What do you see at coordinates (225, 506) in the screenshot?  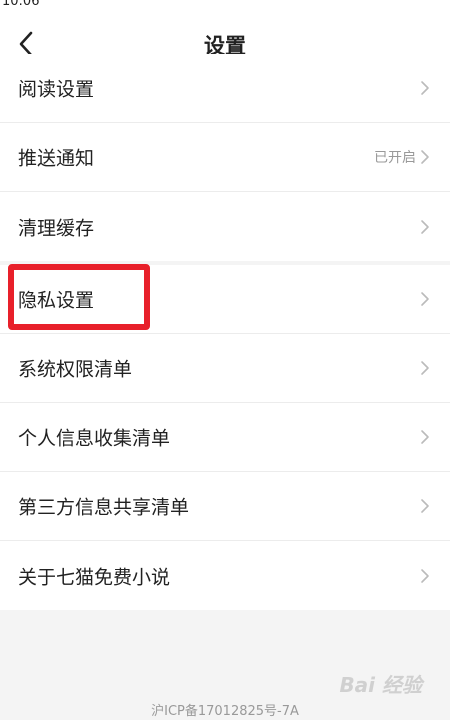 I see `row-third-party-sharing: 第三方信息共享清单` at bounding box center [225, 506].